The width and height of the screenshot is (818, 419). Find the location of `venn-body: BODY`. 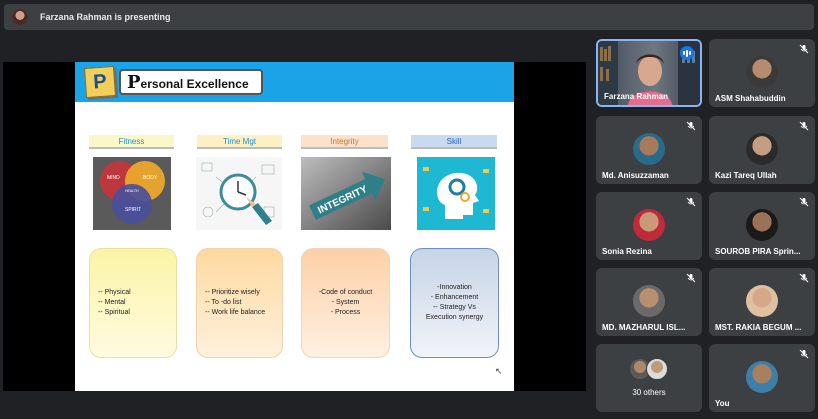

venn-body: BODY is located at coordinates (150, 178).